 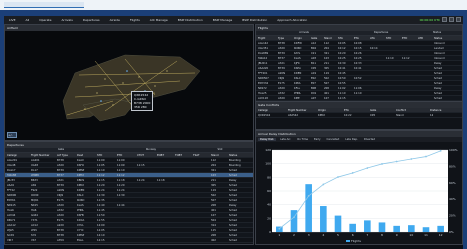 I want to click on table-cell: 507, so click(x=326, y=83).